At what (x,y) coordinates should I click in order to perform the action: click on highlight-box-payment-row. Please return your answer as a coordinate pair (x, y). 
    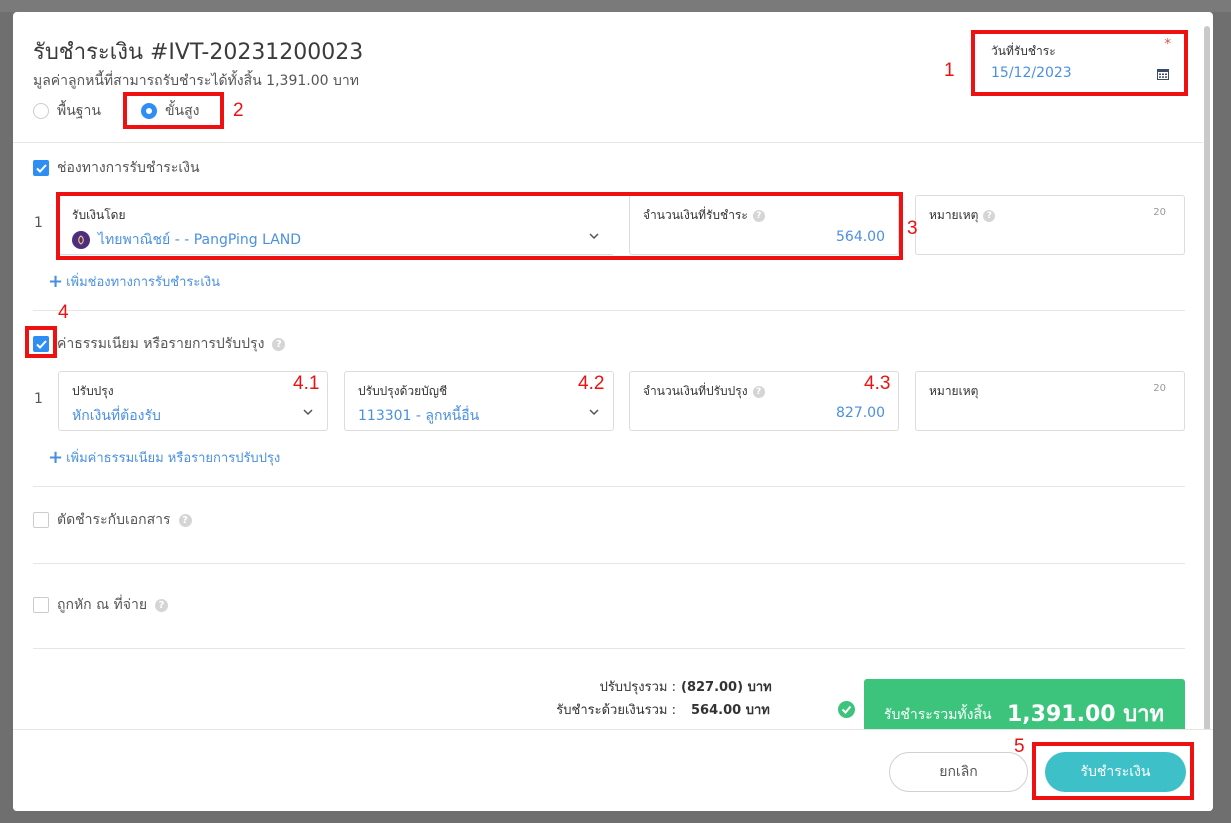
    Looking at the image, I should click on (479, 226).